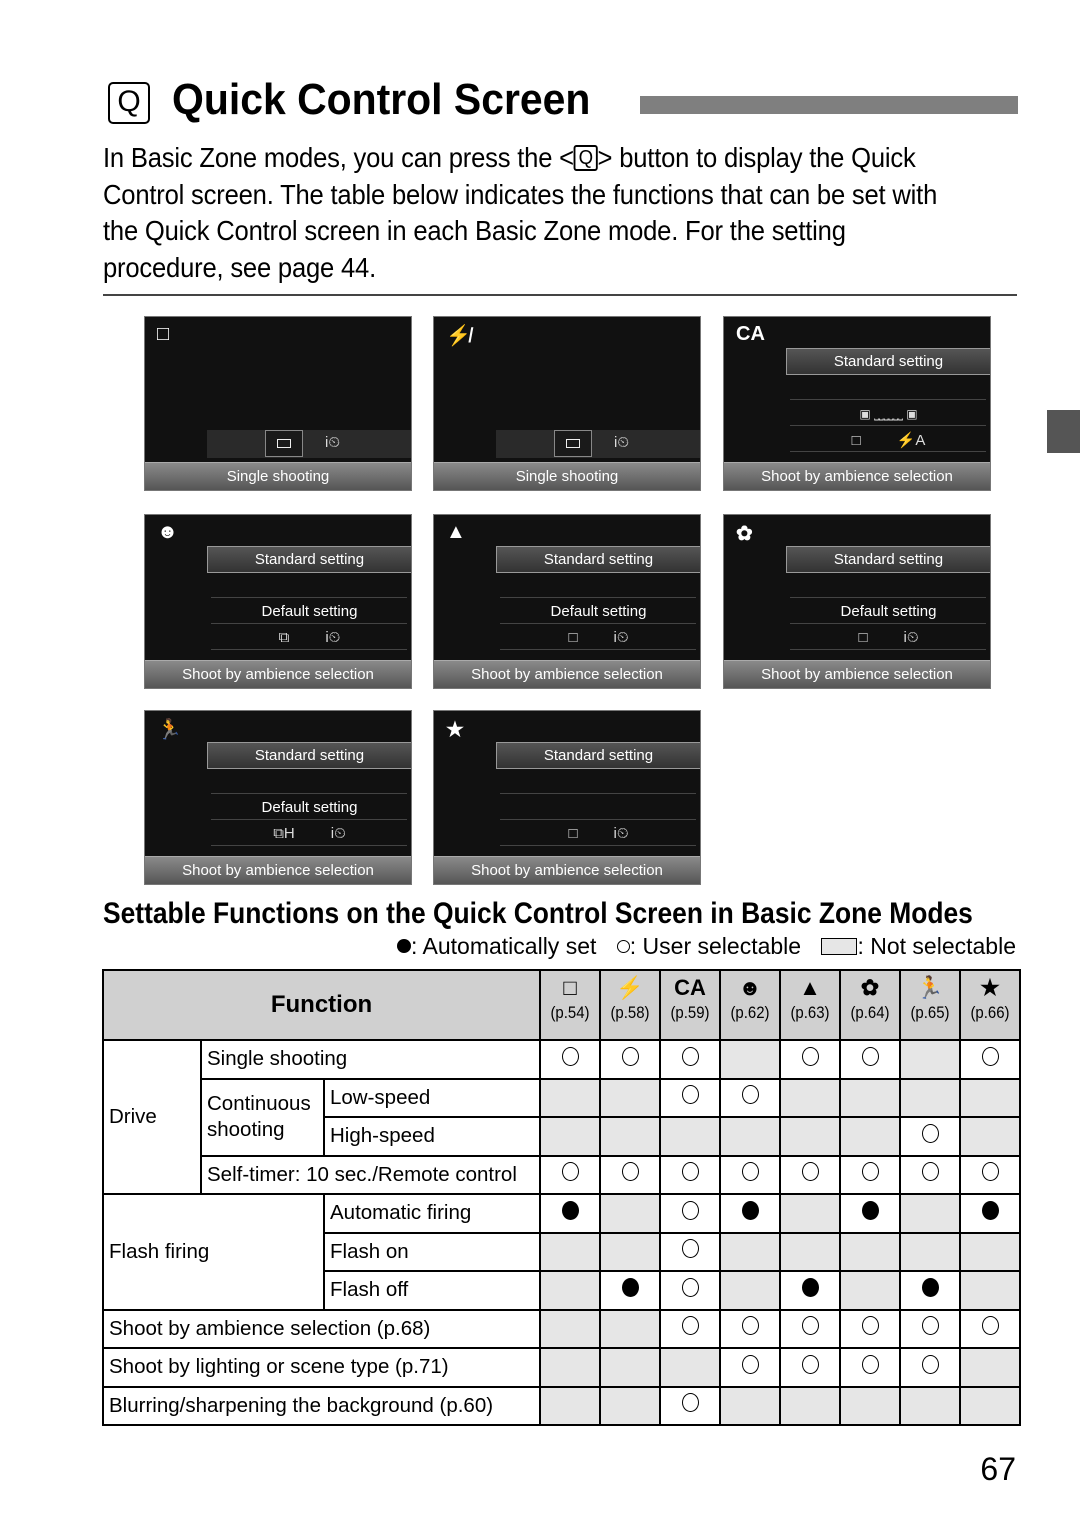 The width and height of the screenshot is (1080, 1521). I want to click on background-blur-slider: ▣ ⎵⎵⎵⎵⎵⎵ ▣, so click(888, 415).